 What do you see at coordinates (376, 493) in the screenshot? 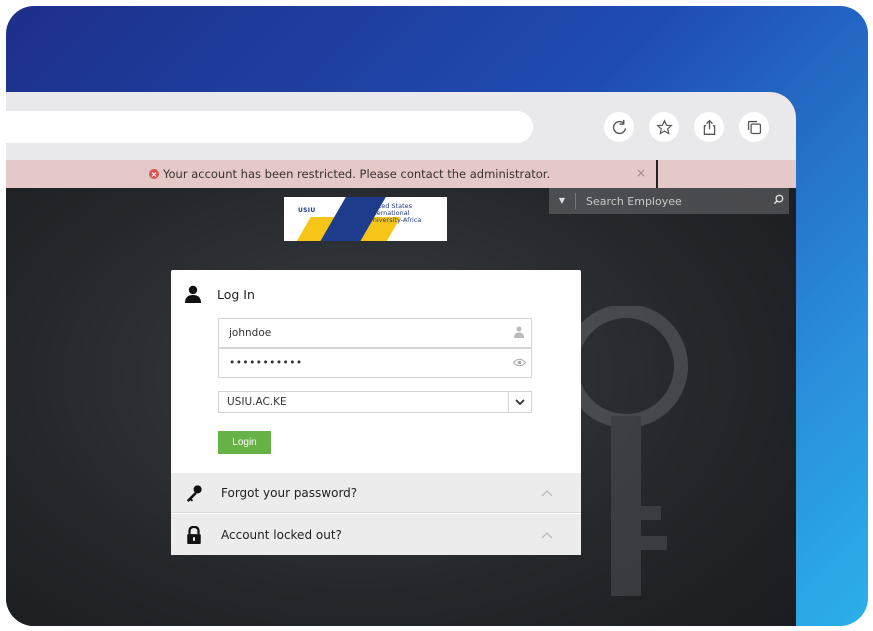
I see `forgot-password-section: Forgot your password?` at bounding box center [376, 493].